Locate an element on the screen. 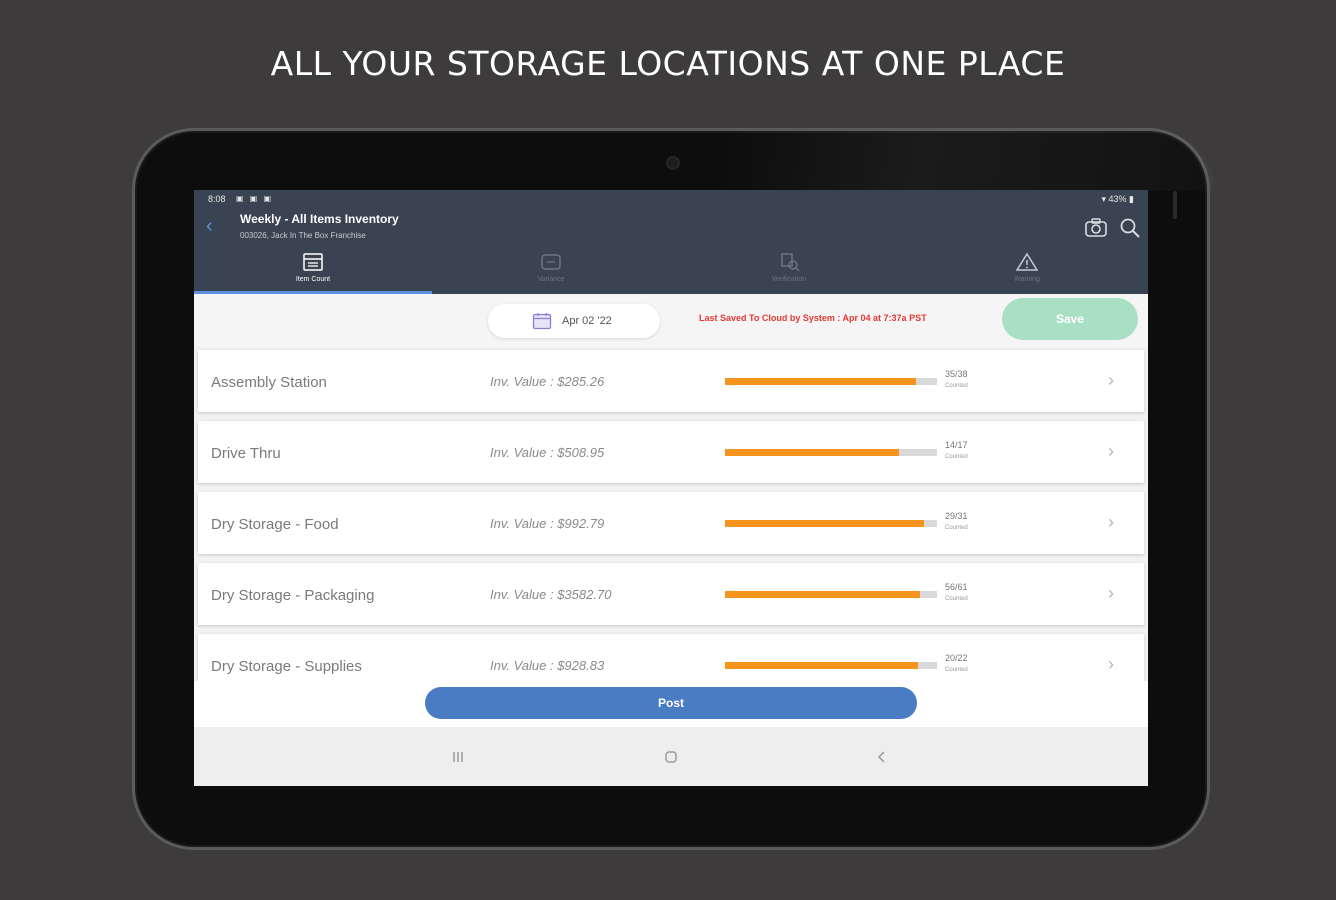 The image size is (1336, 900). post-button: Post is located at coordinates (671, 703).